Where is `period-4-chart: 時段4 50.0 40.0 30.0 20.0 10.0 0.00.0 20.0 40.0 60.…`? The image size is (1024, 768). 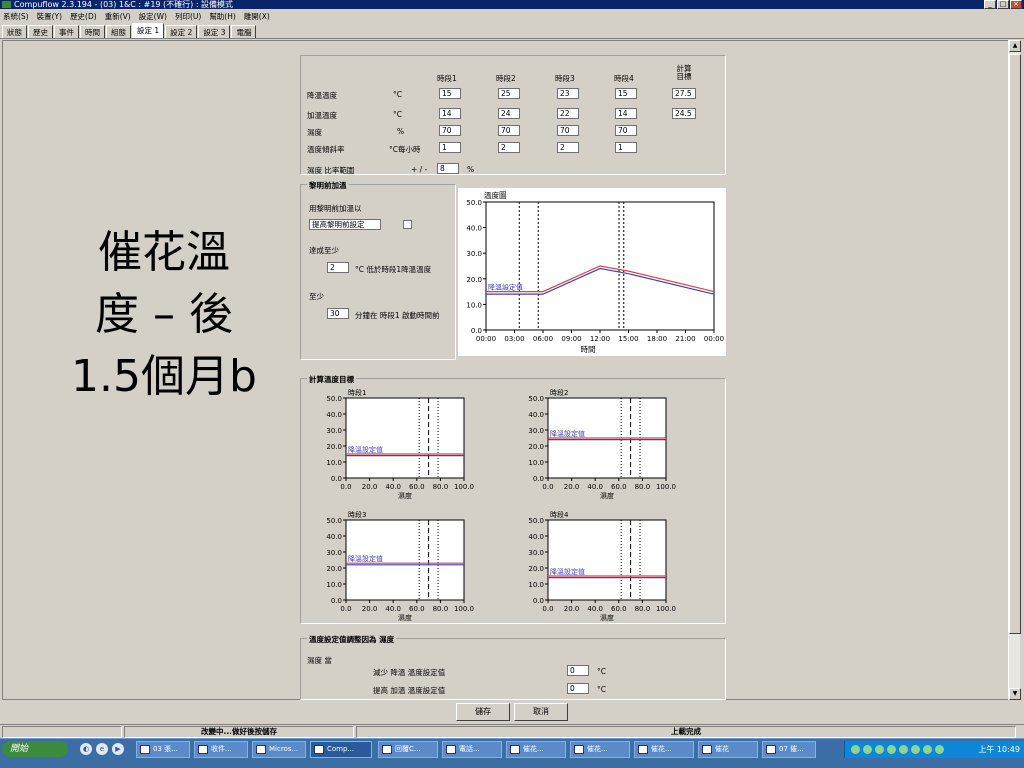 period-4-chart: 時段4 50.0 40.0 30.0 20.0 10.0 0.00.0 20.0 40.0 60.… is located at coordinates (602, 566).